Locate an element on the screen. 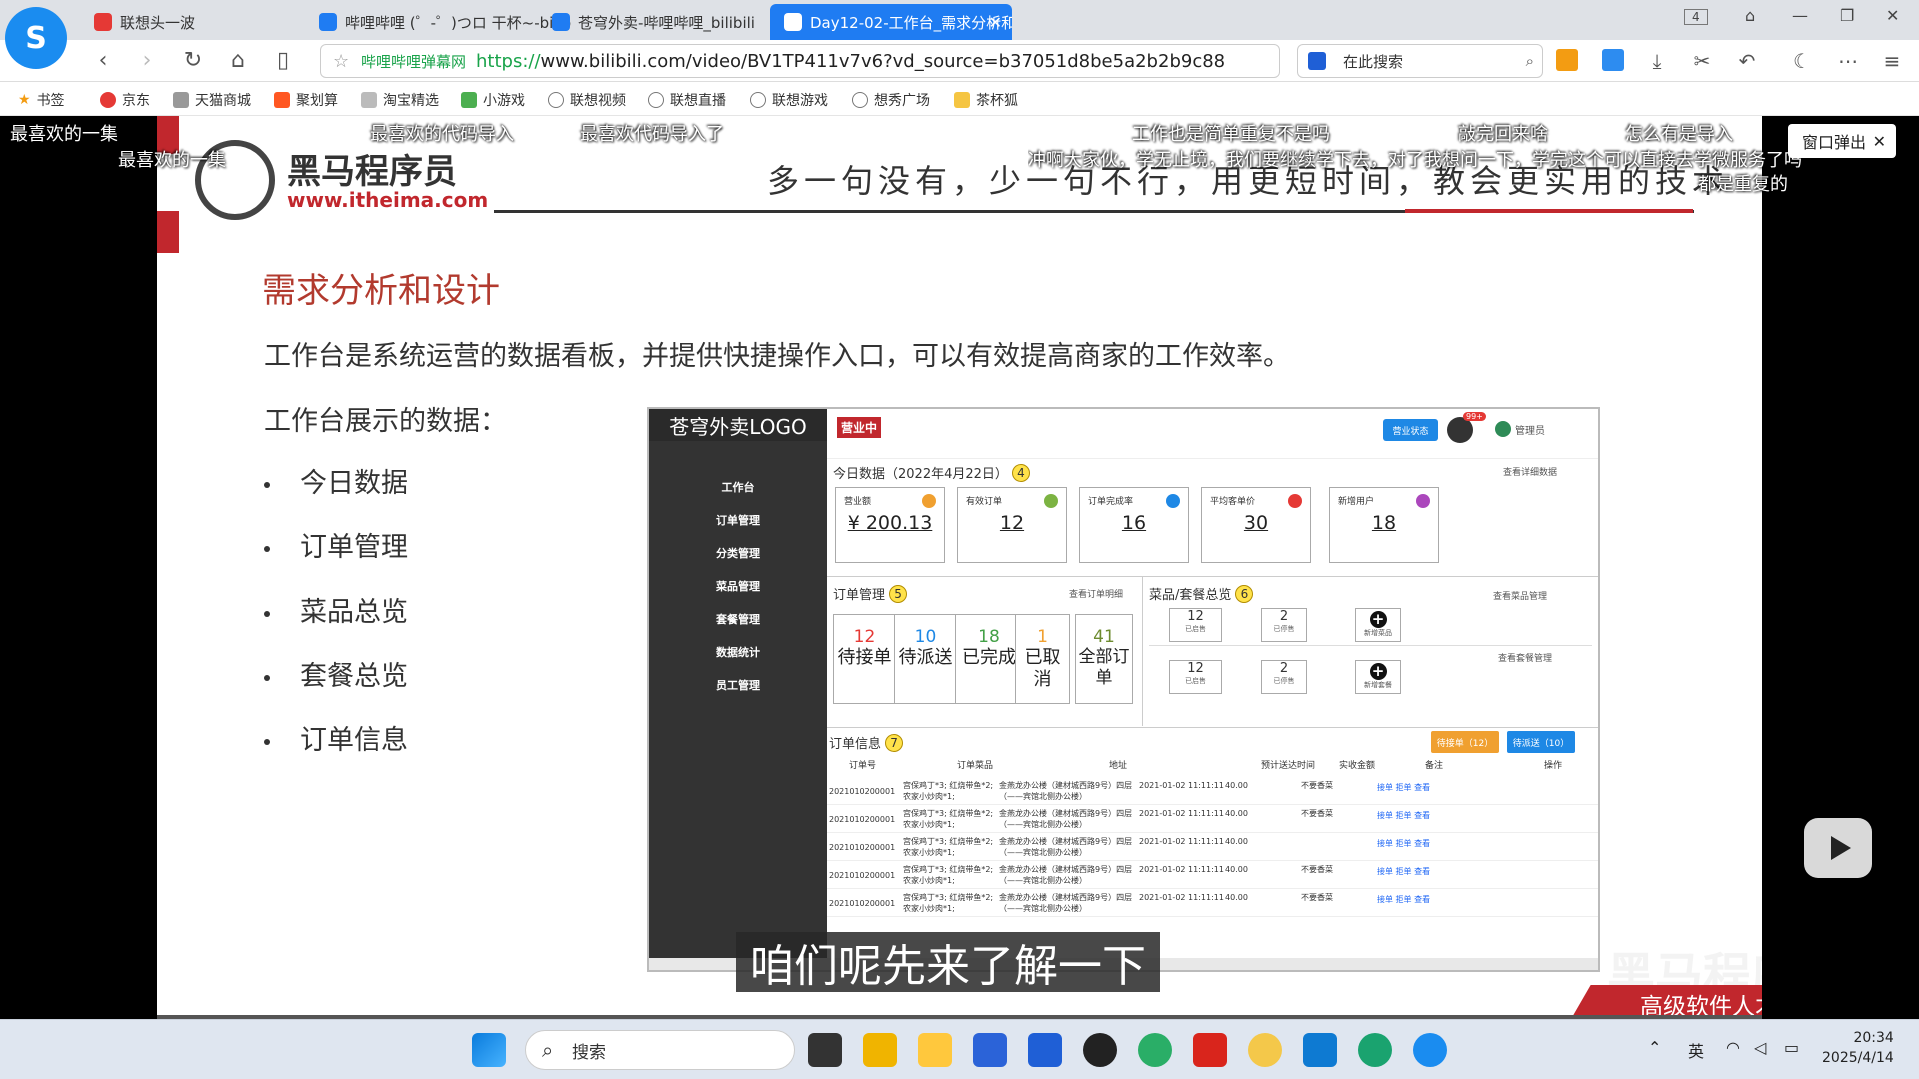 The image size is (1919, 1079). task-view-icon is located at coordinates (825, 1050).